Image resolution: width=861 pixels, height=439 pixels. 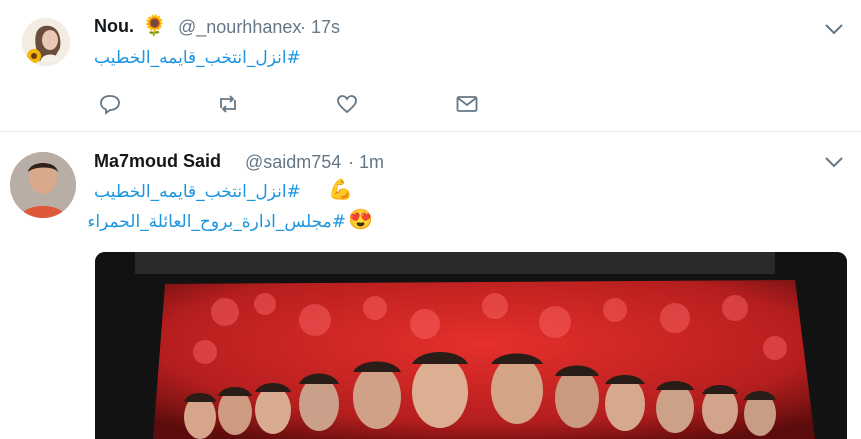 What do you see at coordinates (239, 27) in the screenshot?
I see `user-handle: @_nourhhanex` at bounding box center [239, 27].